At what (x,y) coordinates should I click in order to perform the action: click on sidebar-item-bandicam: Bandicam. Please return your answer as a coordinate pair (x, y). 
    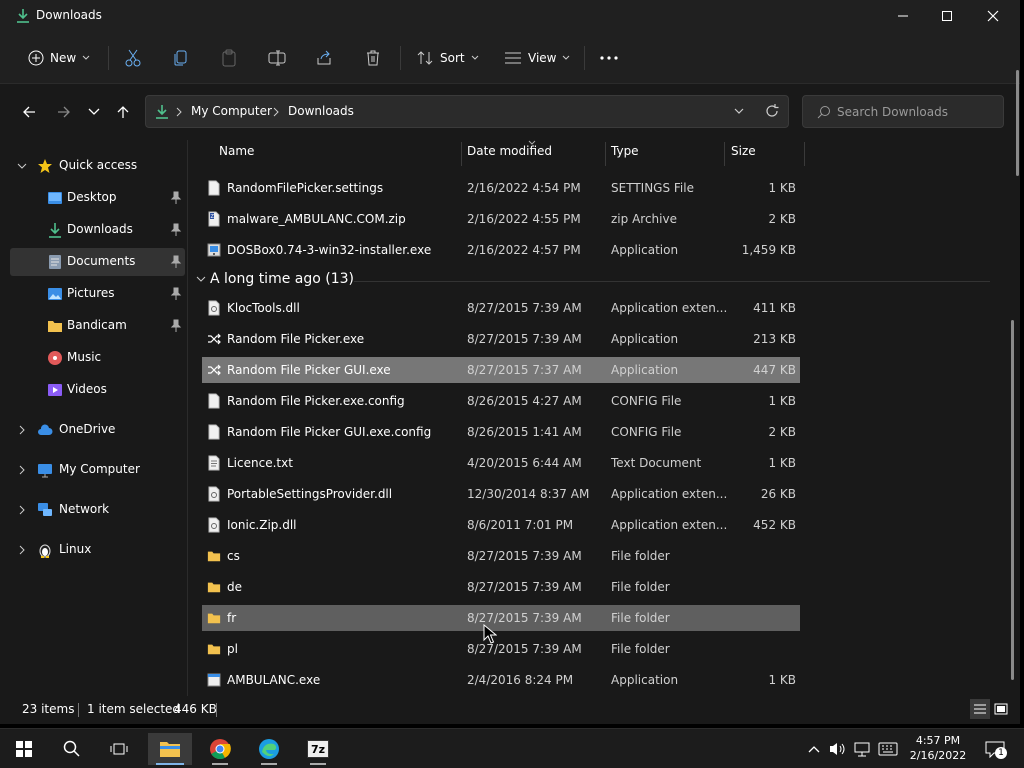
    Looking at the image, I should click on (97, 326).